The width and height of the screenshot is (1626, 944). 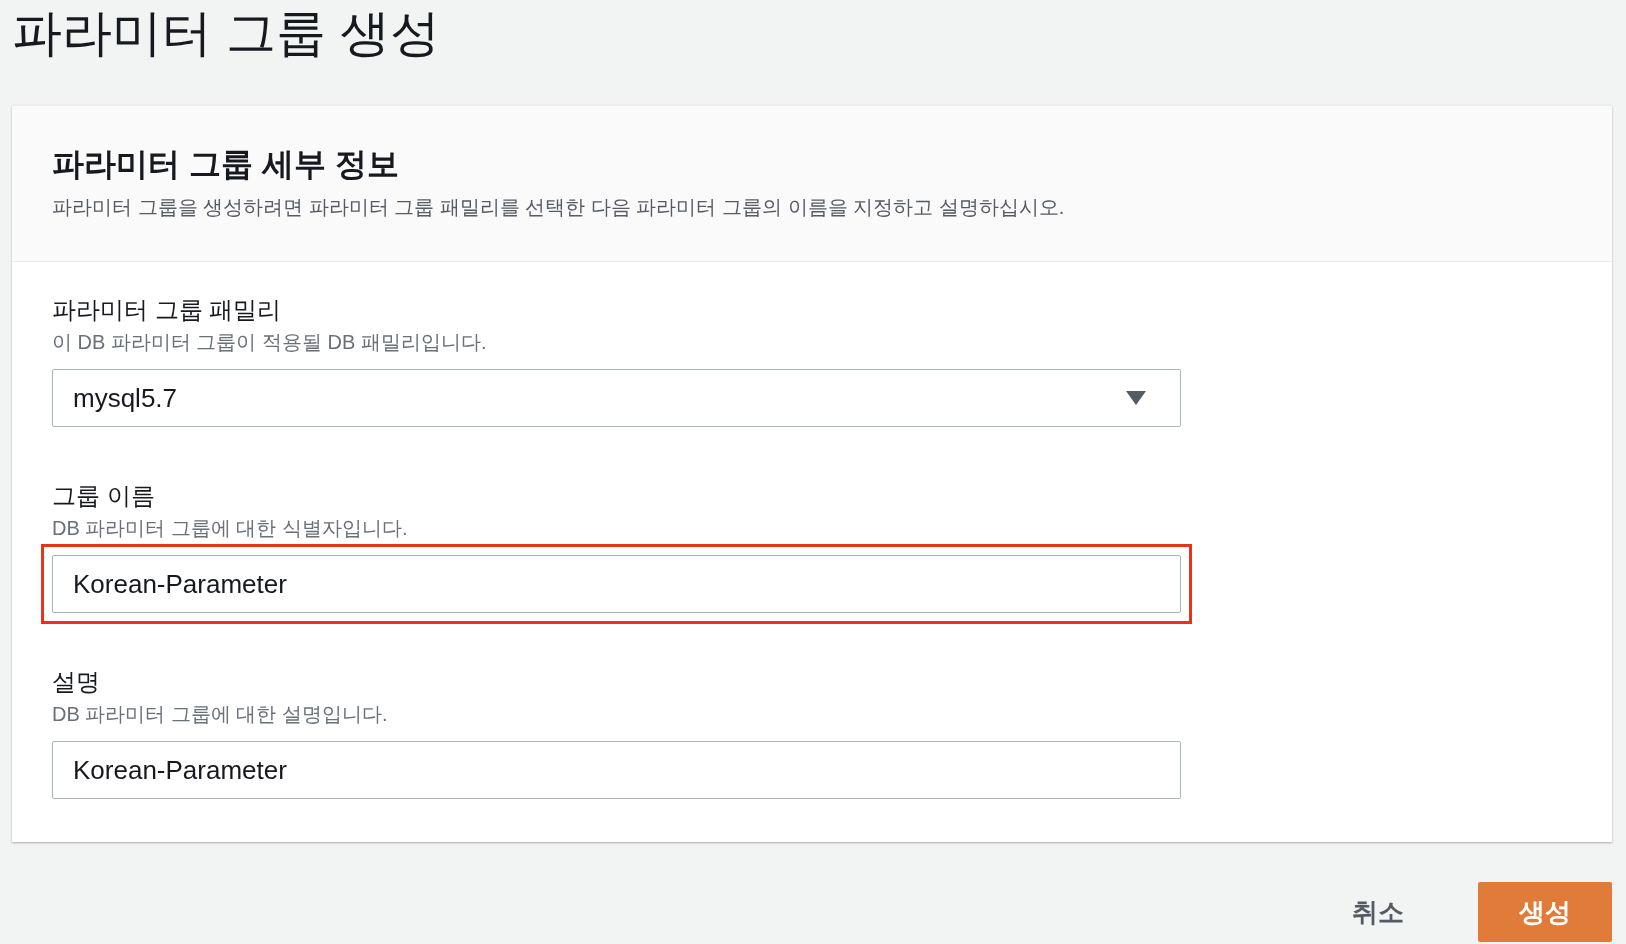 I want to click on field-label: 그룹 이름, so click(x=104, y=496).